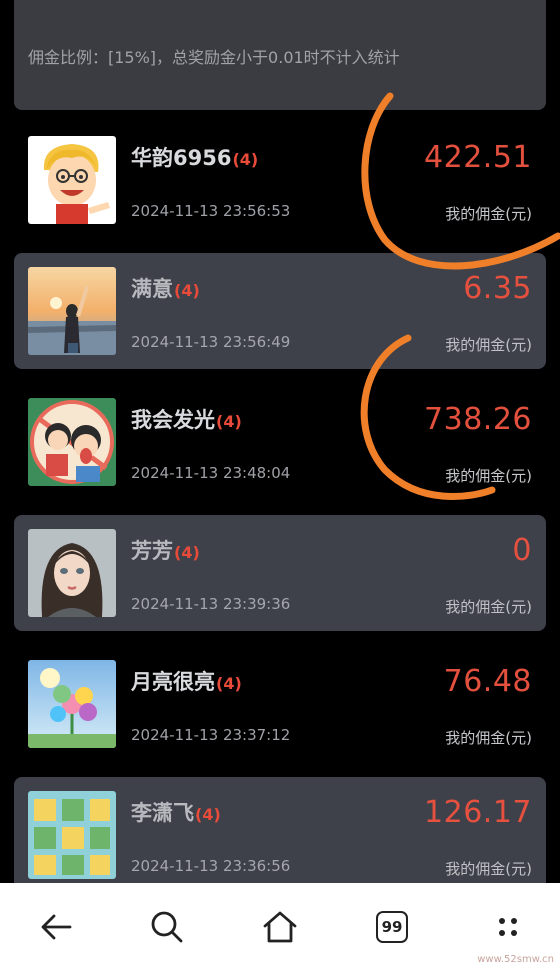 This screenshot has width=560, height=971. I want to click on cartoon-boy-avatar-icon, so click(72, 180).